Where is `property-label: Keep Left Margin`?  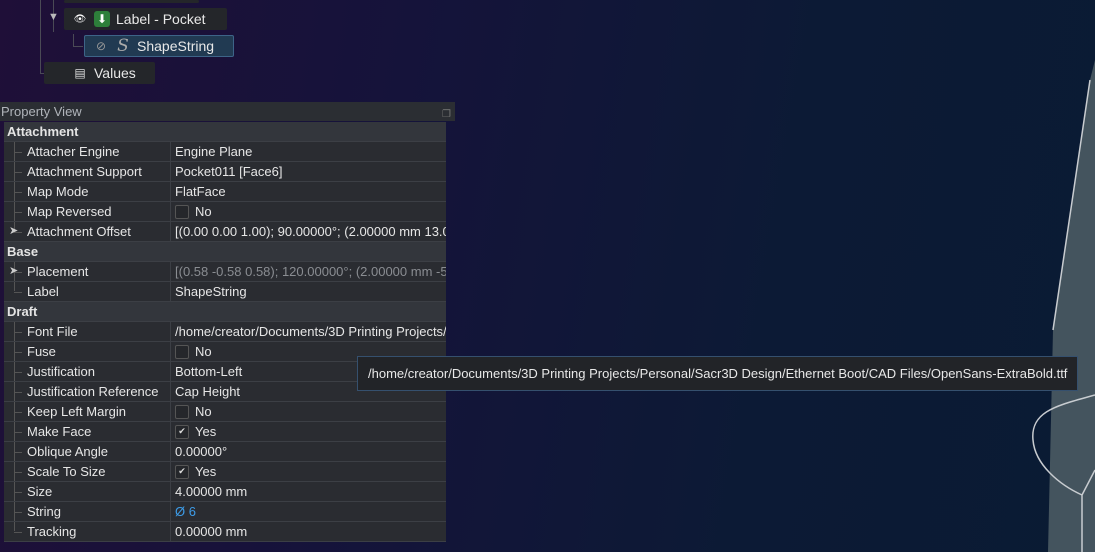 property-label: Keep Left Margin is located at coordinates (77, 411).